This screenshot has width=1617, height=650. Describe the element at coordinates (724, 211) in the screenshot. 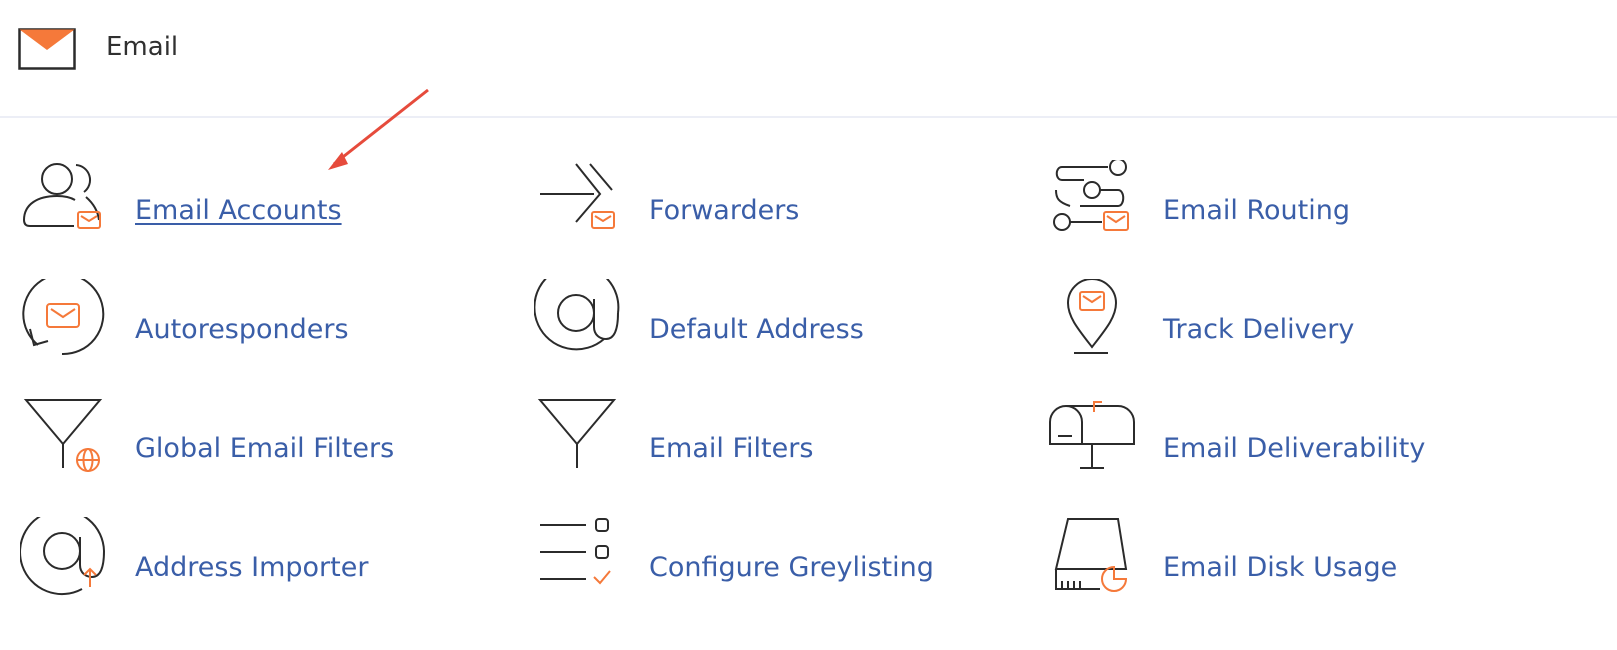

I see `tool-label: Forwarders` at that location.